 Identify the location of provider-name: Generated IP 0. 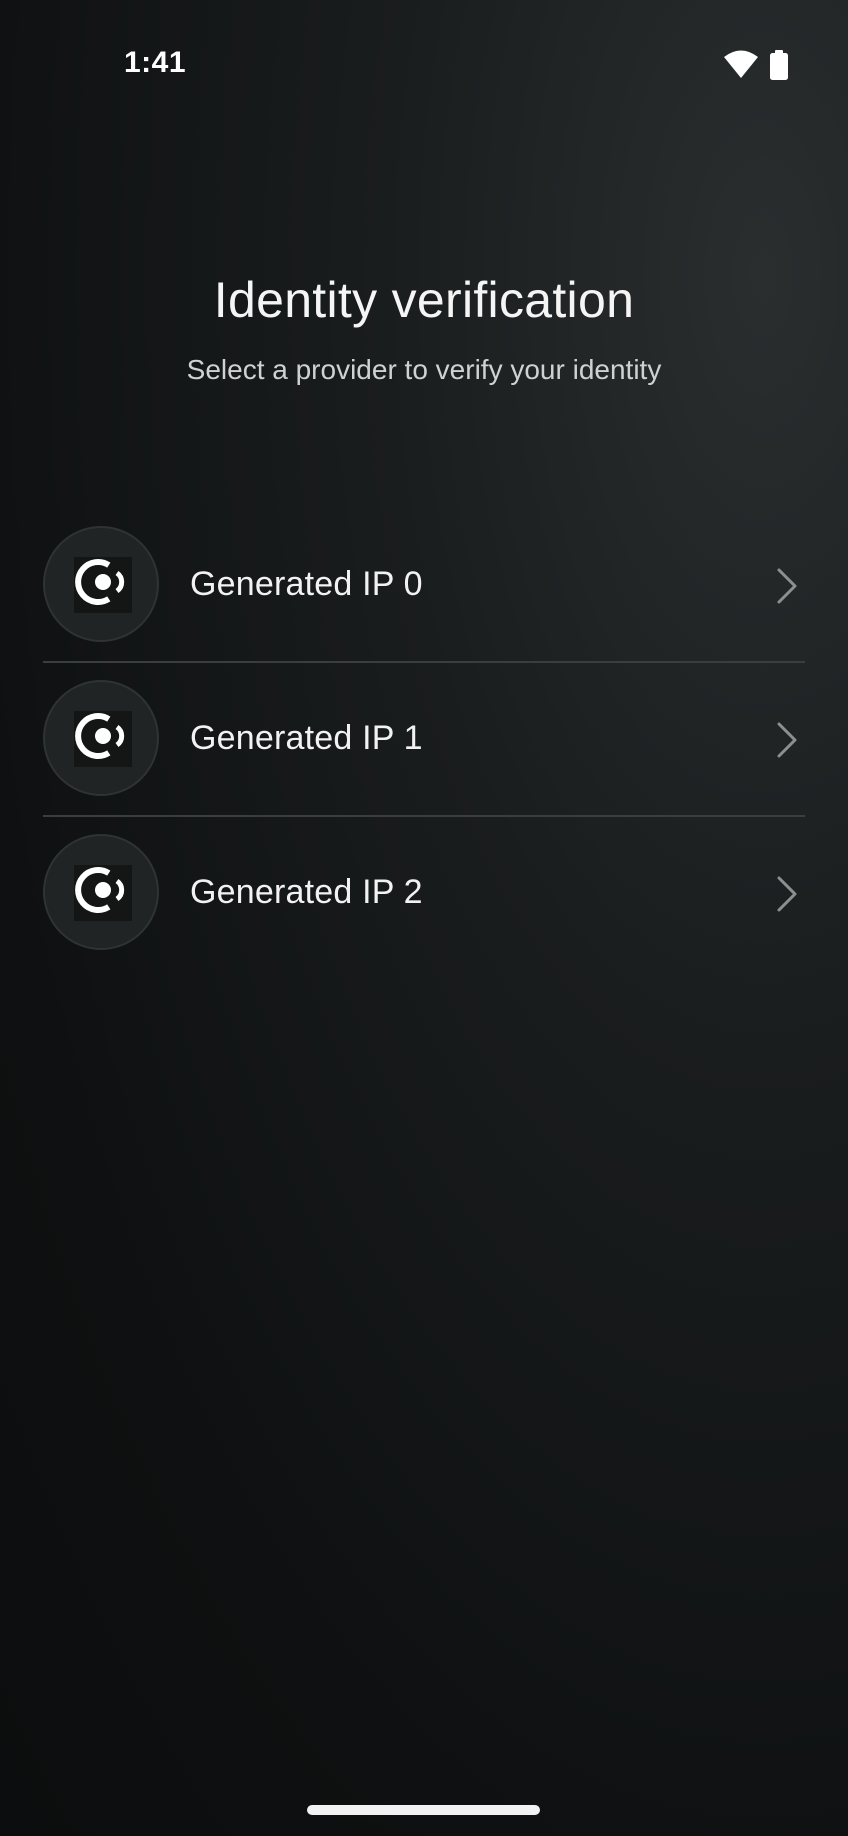
(306, 584).